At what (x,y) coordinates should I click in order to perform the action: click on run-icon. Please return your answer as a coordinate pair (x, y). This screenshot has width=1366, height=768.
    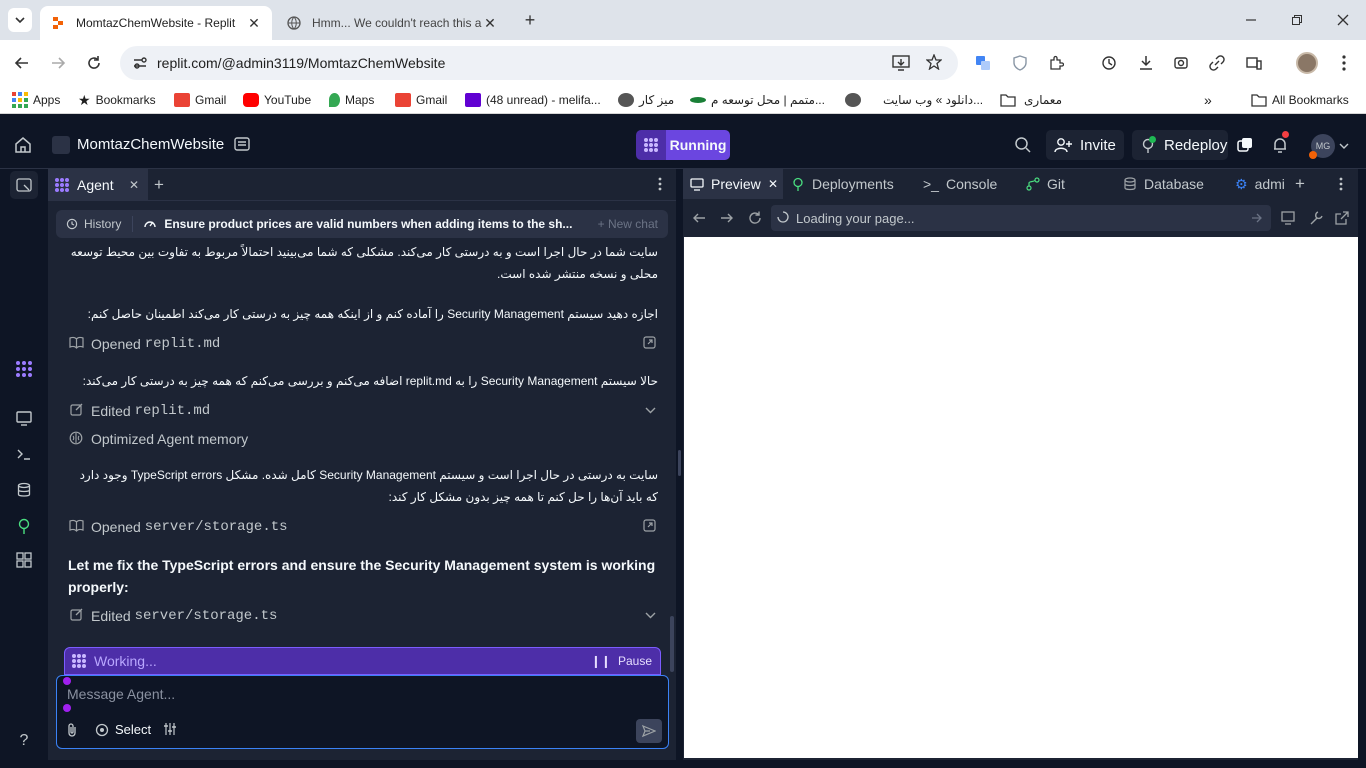
    Looking at the image, I should click on (651, 145).